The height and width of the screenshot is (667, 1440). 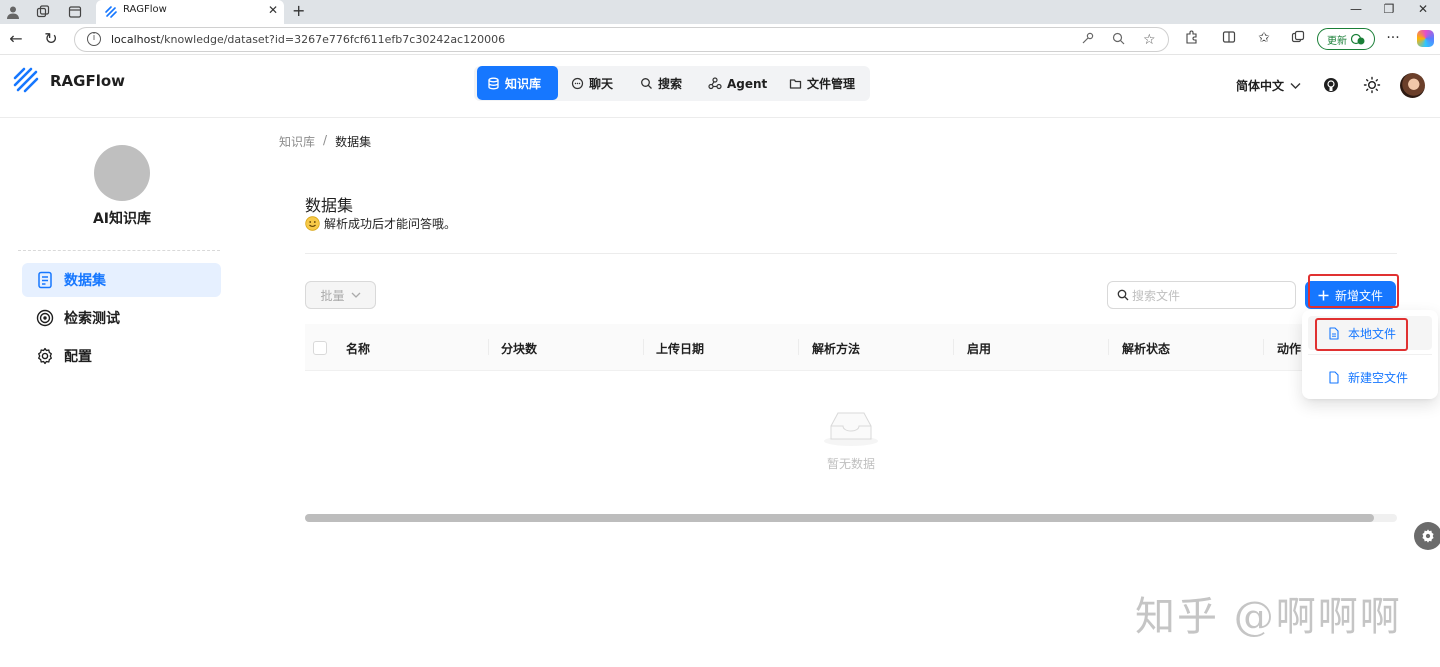 I want to click on window-close-icon: ✕, so click(x=1423, y=9).